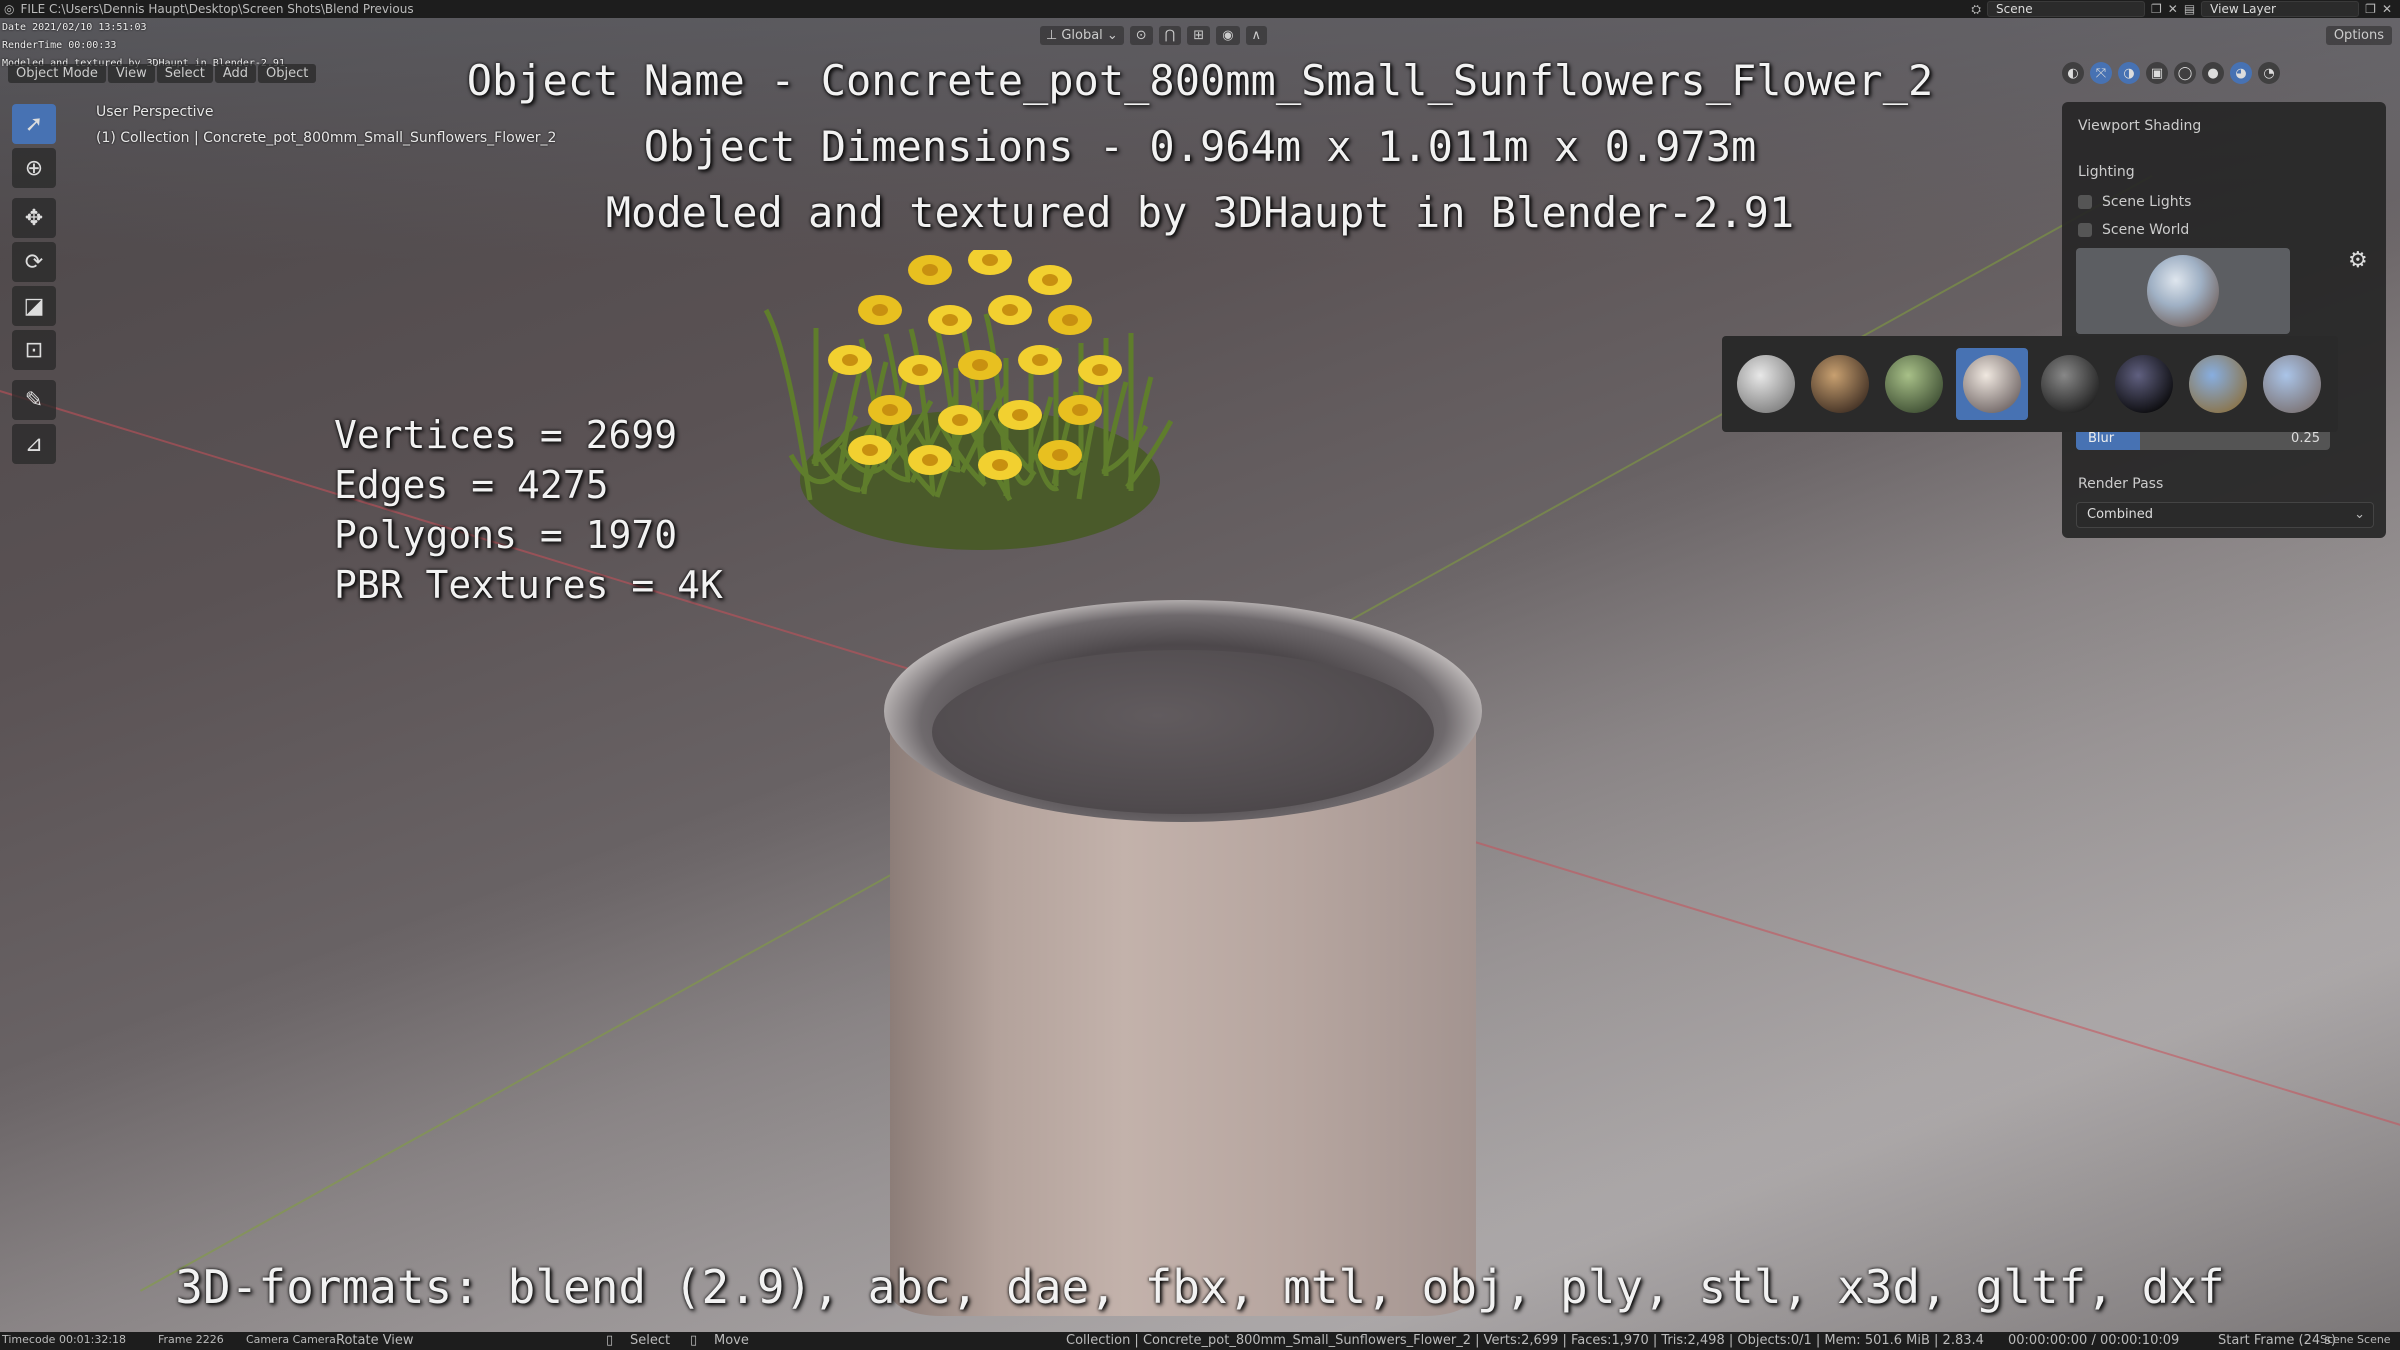 This screenshot has height=1350, width=2400. Describe the element at coordinates (2171, 73) in the screenshot. I see `shading-header-icons: ◐ ⤧ ◑ ▣ ◯ ● ◕ ◔` at that location.